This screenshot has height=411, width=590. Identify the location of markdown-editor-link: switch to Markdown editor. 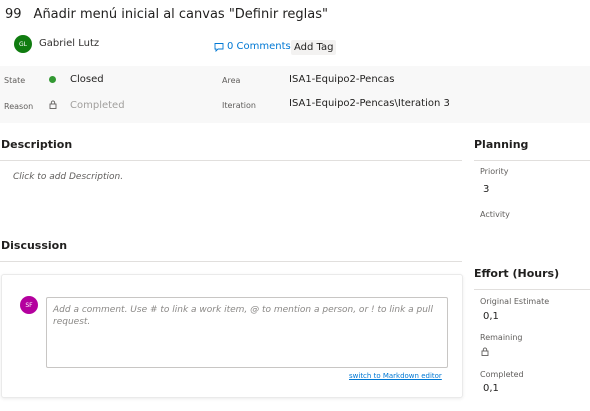
(395, 376).